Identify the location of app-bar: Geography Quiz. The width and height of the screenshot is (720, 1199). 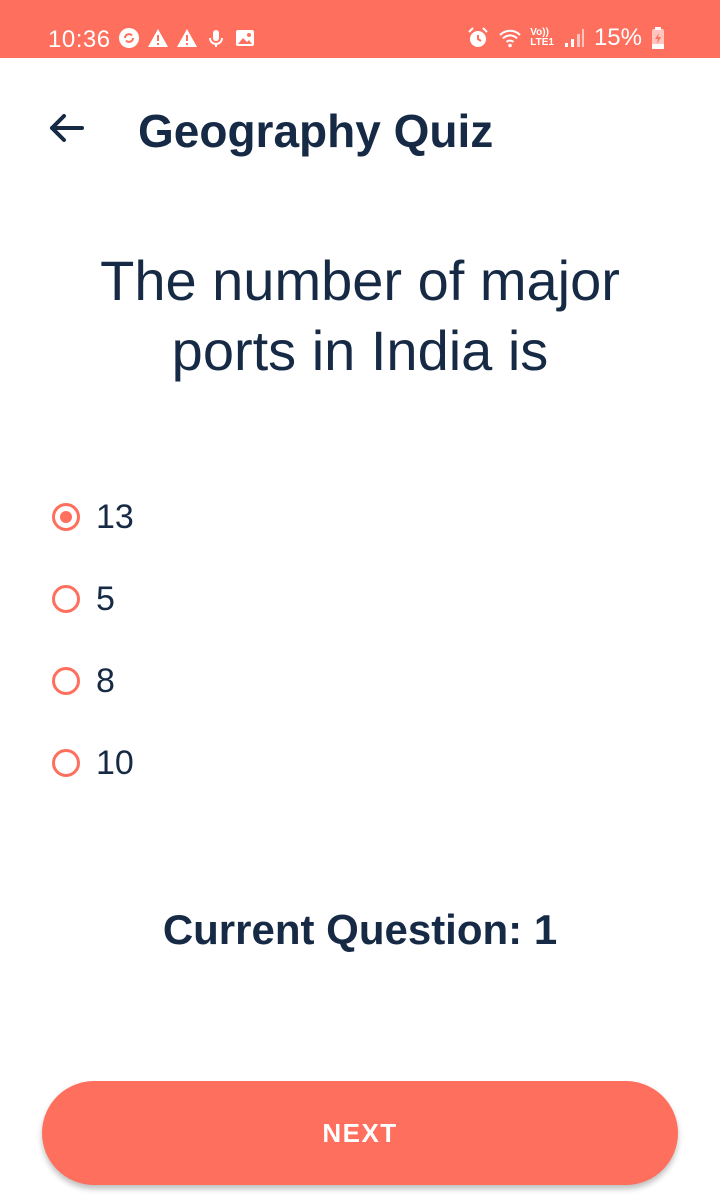
(360, 132).